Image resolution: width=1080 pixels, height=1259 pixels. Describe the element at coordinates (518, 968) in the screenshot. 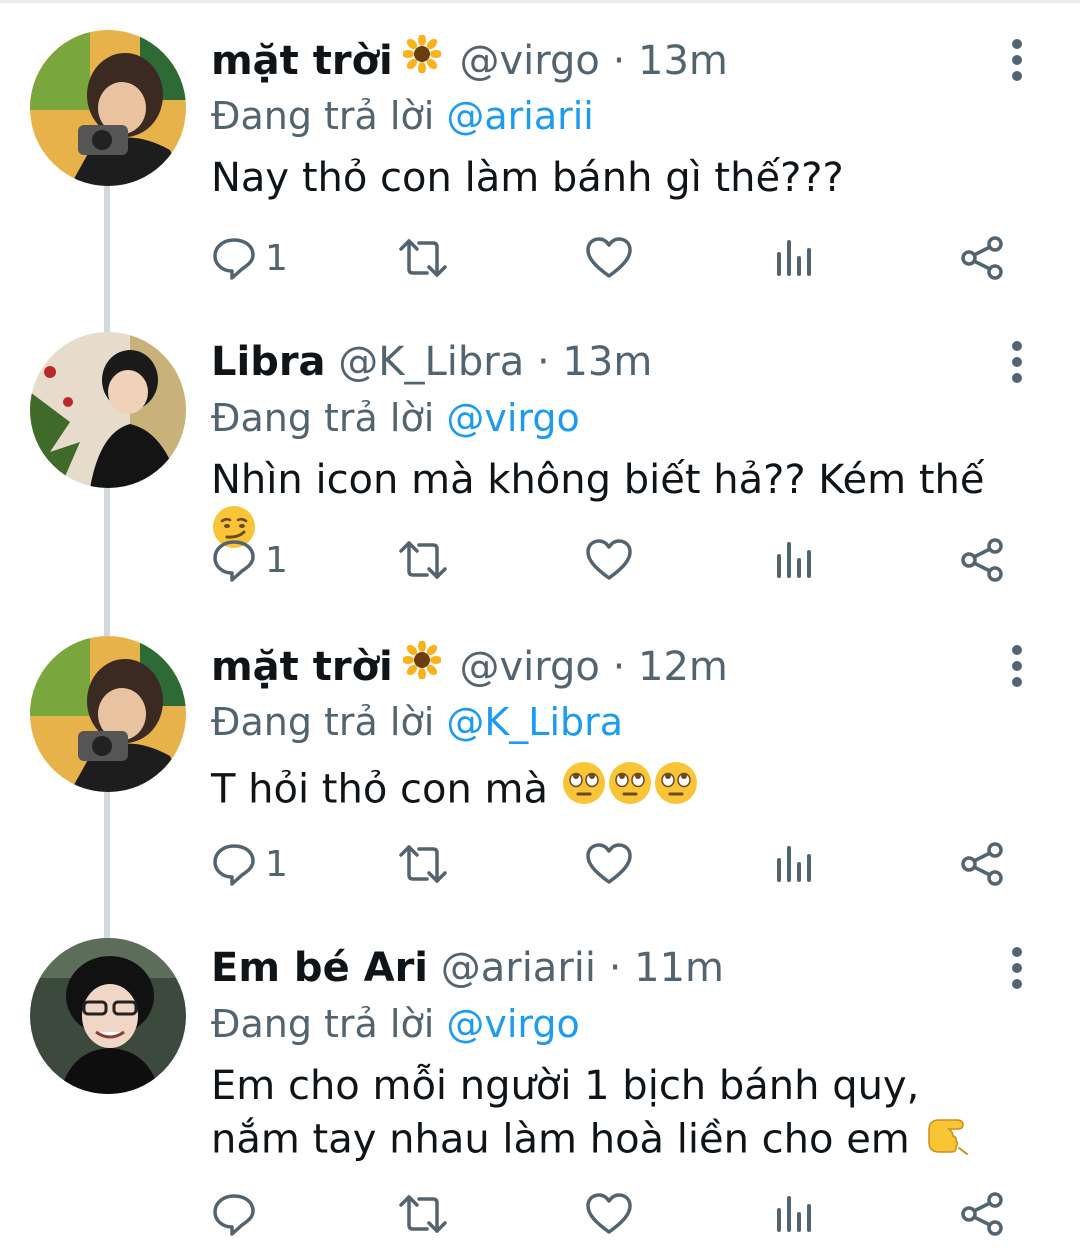

I see `handle: @ariarii` at that location.